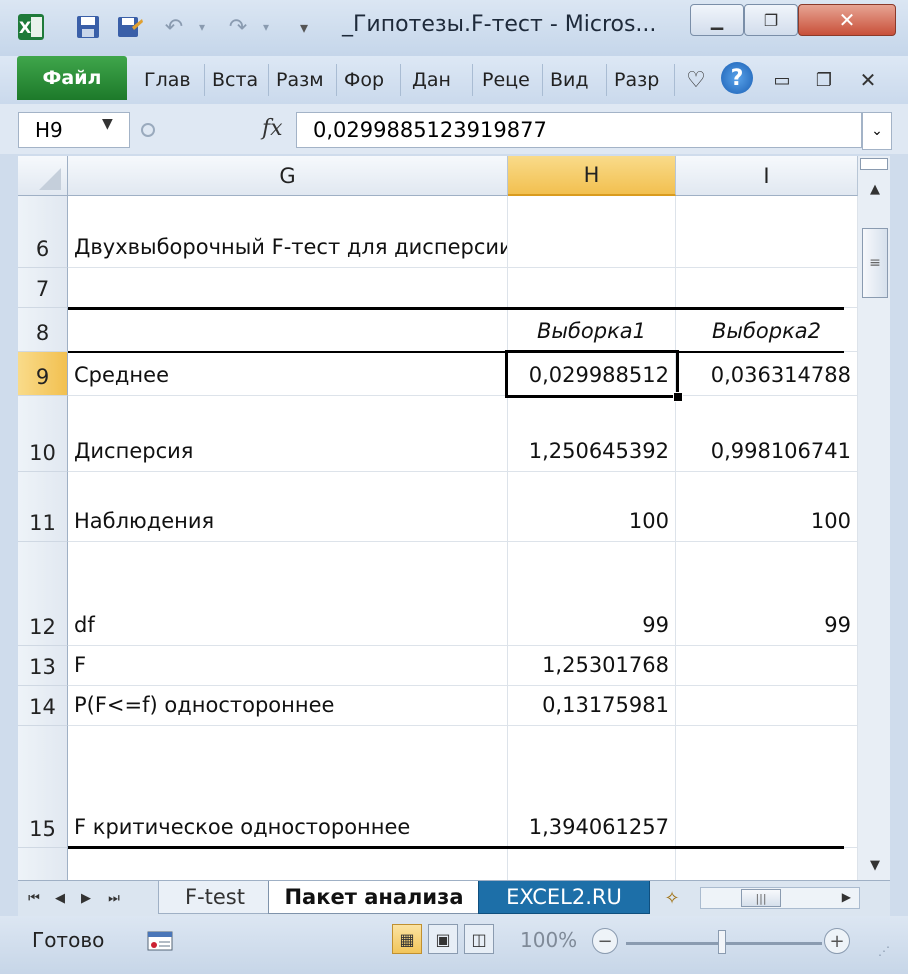  Describe the element at coordinates (767, 288) in the screenshot. I see `cell-i7` at that location.